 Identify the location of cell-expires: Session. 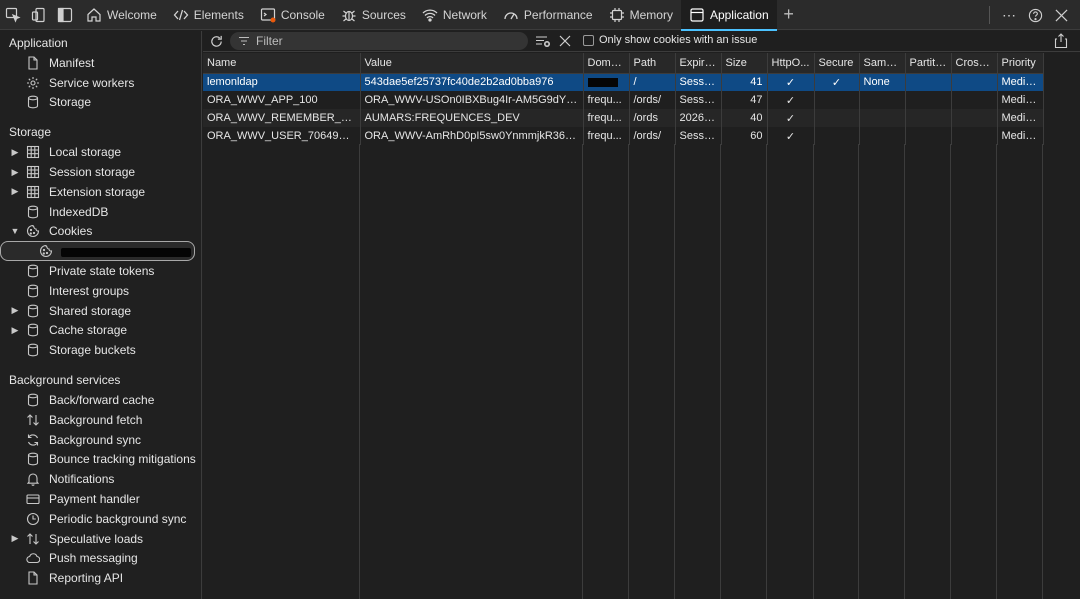
(698, 136).